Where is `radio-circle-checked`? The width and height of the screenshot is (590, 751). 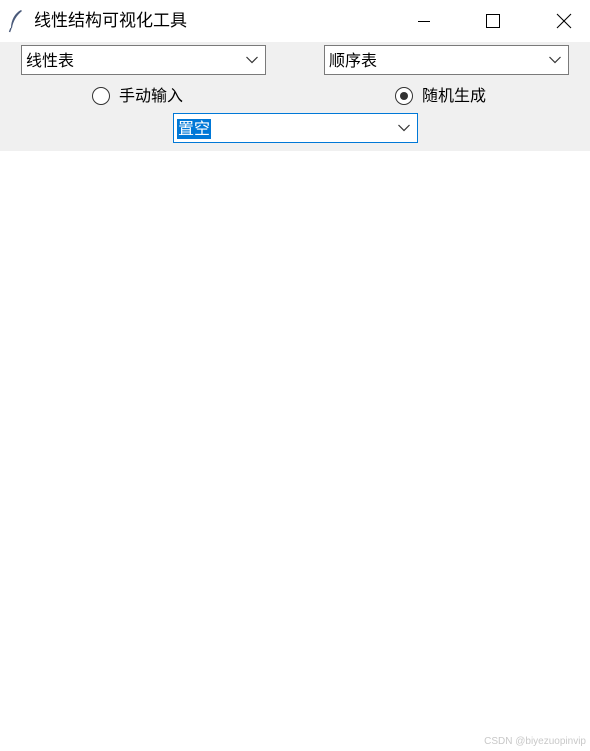 radio-circle-checked is located at coordinates (404, 96).